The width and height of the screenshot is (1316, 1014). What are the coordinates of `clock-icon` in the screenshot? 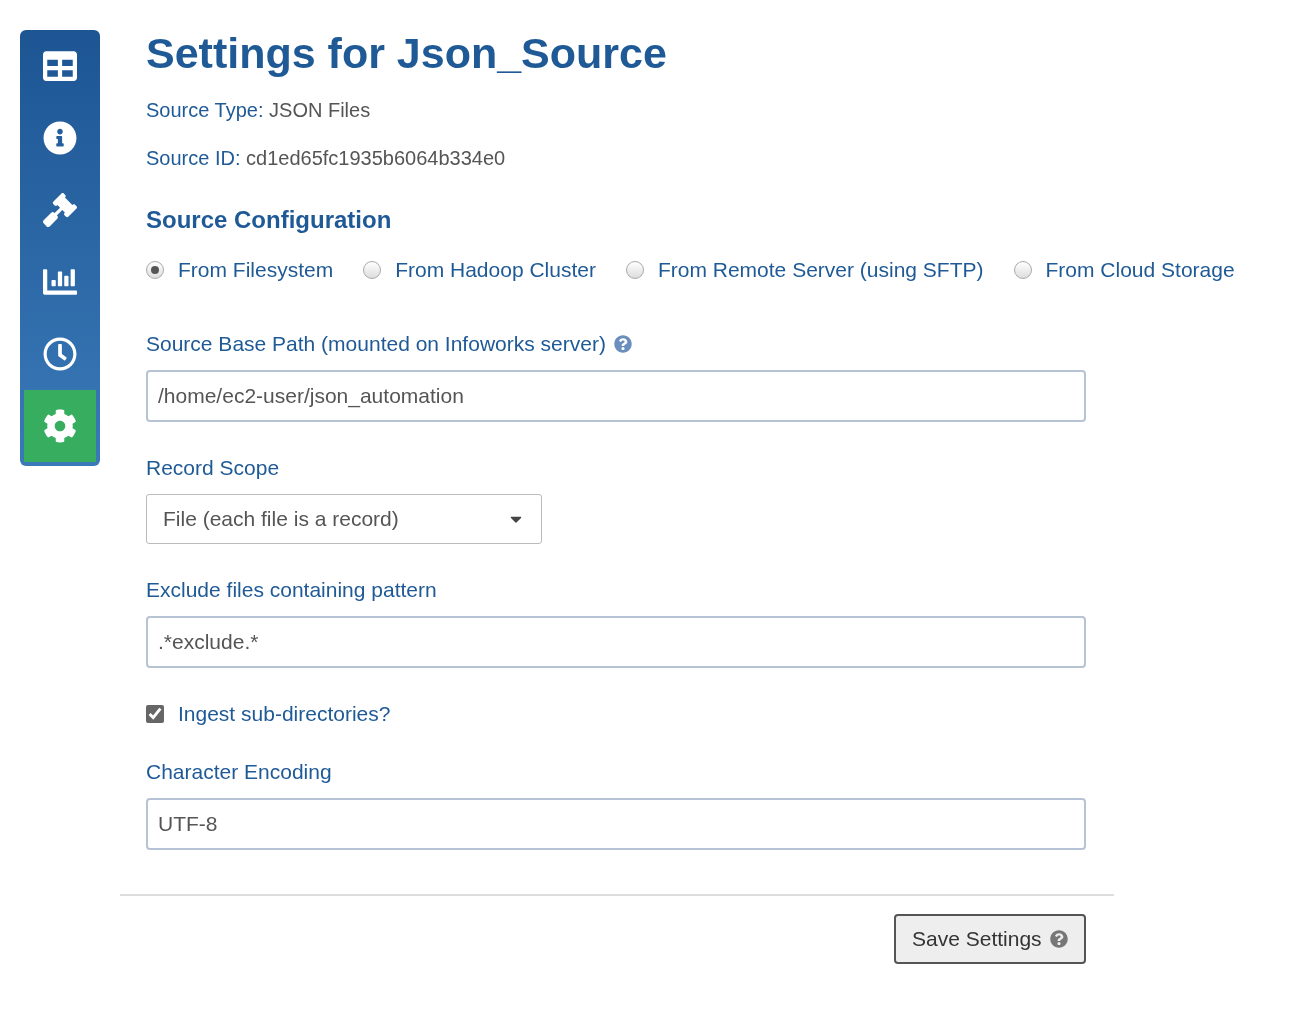 It's located at (60, 354).